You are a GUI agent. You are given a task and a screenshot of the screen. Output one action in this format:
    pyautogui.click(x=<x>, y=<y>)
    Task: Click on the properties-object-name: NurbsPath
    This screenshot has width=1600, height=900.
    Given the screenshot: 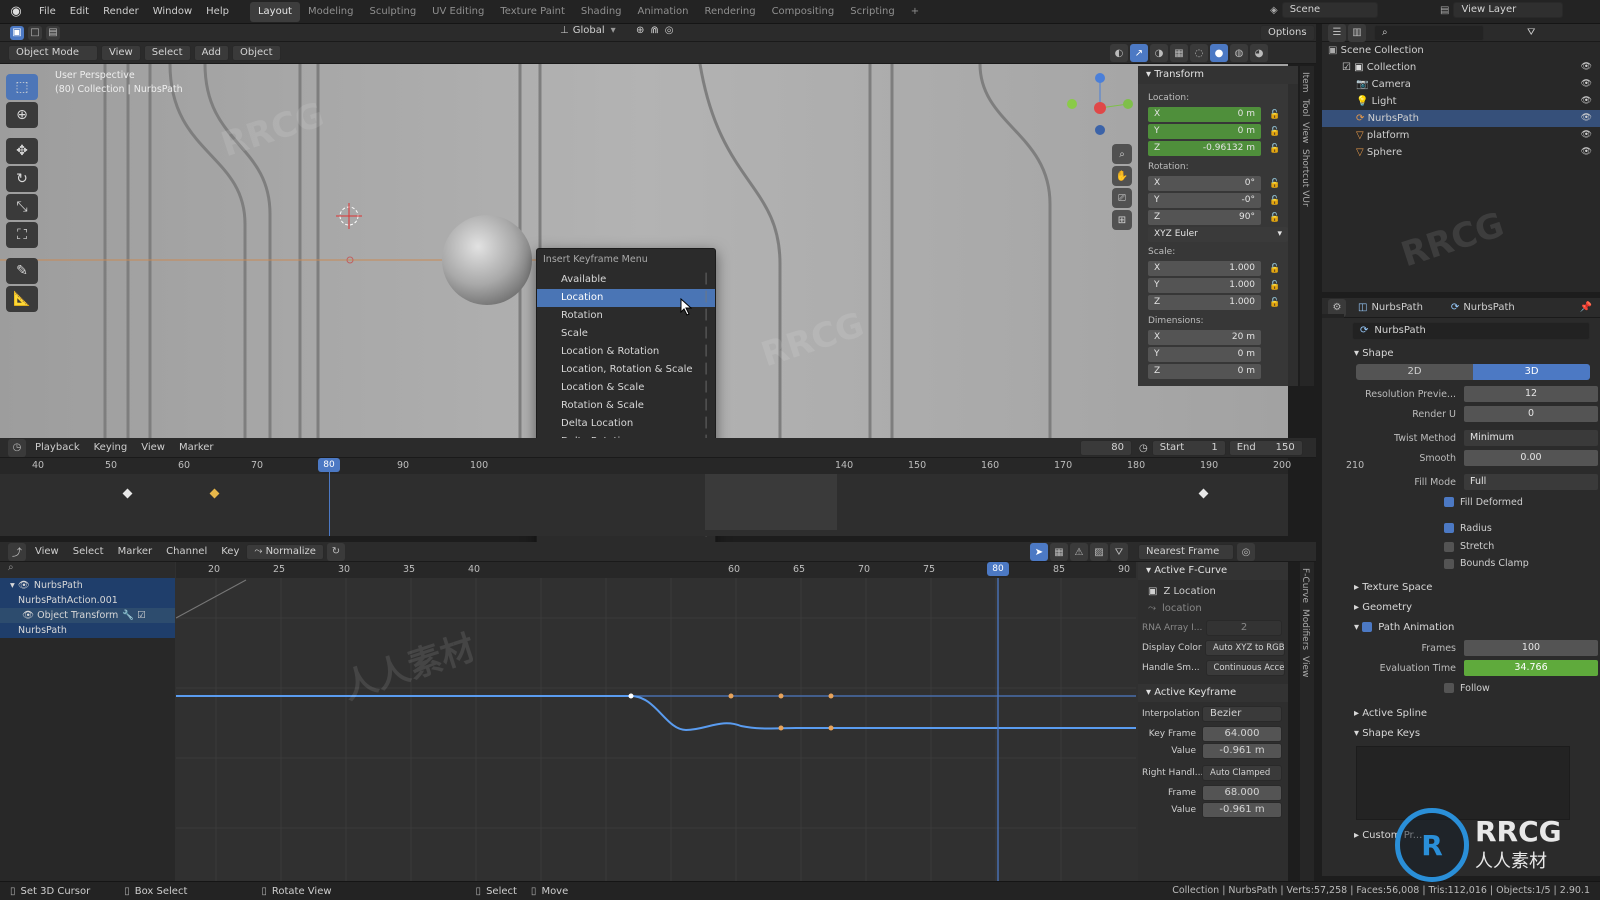 What is the action you would take?
    pyautogui.click(x=1396, y=307)
    